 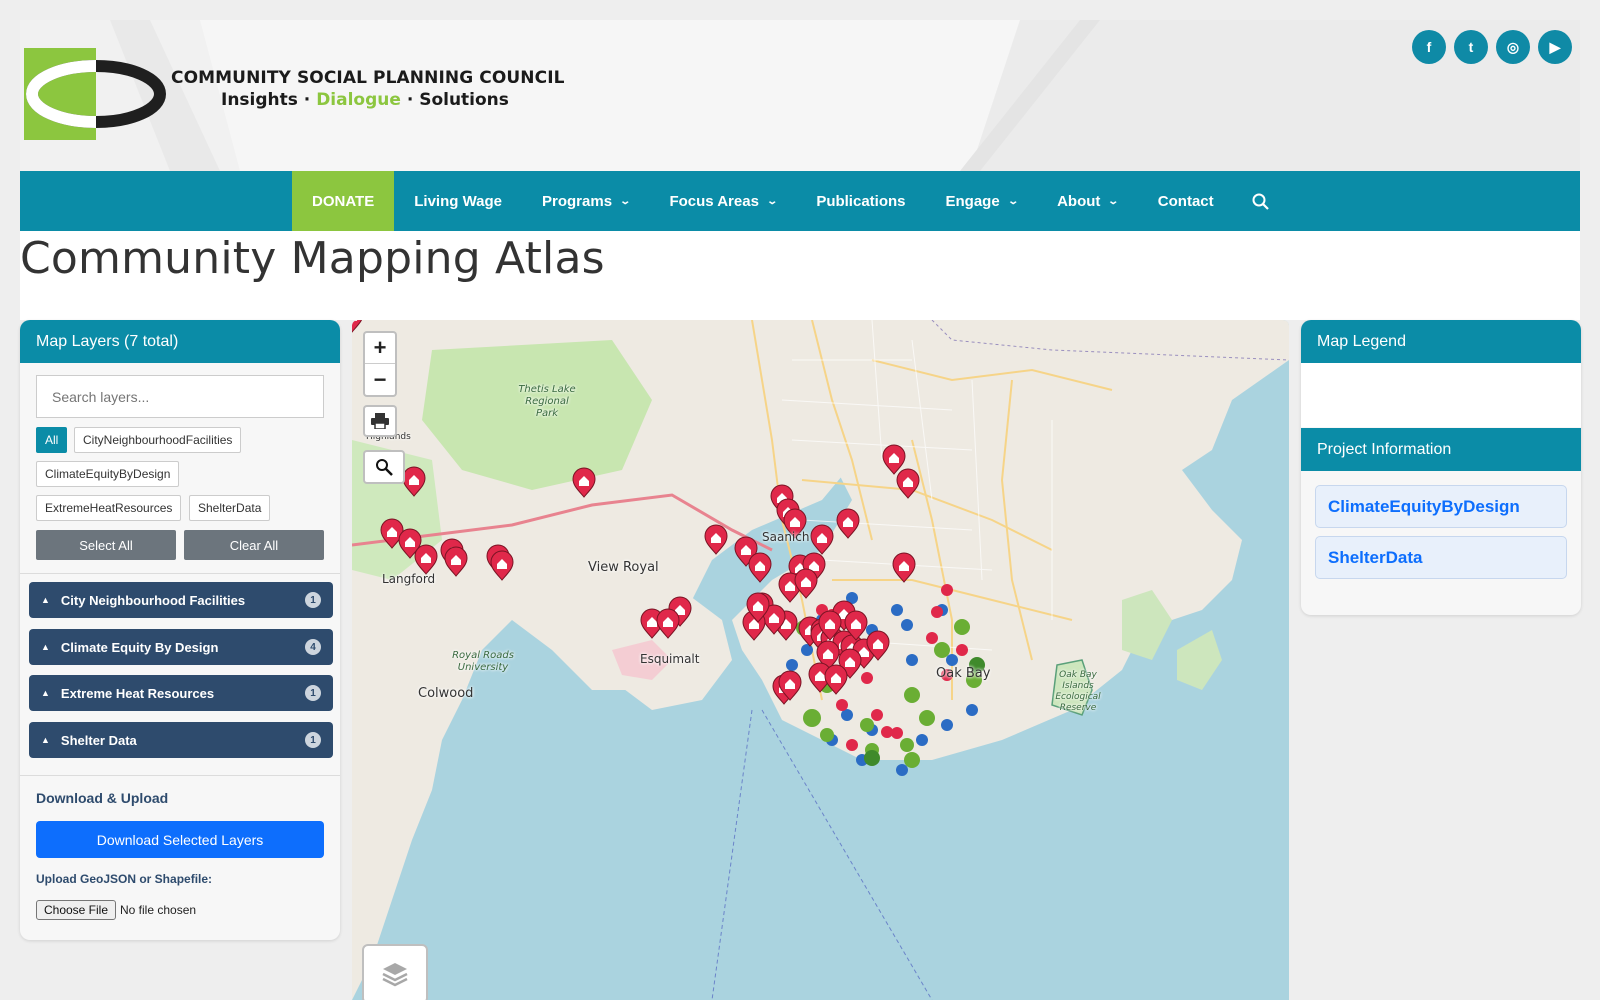 What do you see at coordinates (158, 440) in the screenshot?
I see `filter-chip-city-neighbourhood-facilities: CityNeighbourhoodFacilities` at bounding box center [158, 440].